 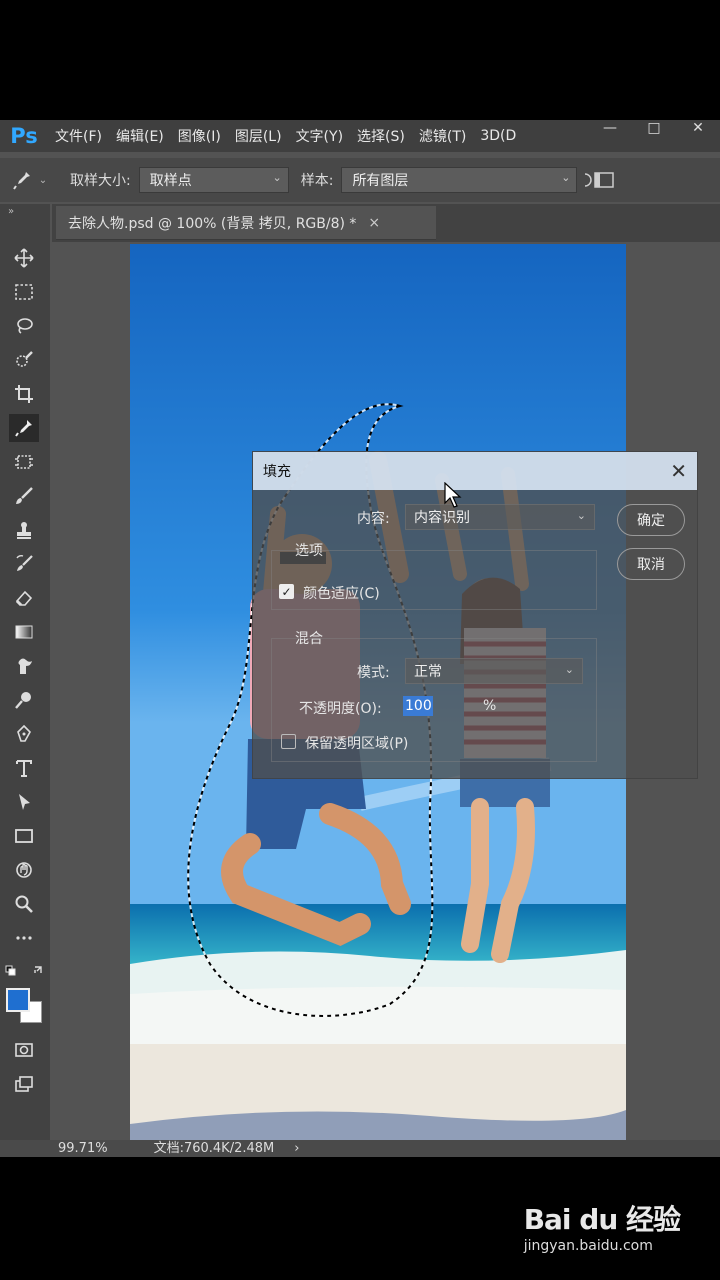 I want to click on collapse-panel-icon: », so click(x=11, y=211).